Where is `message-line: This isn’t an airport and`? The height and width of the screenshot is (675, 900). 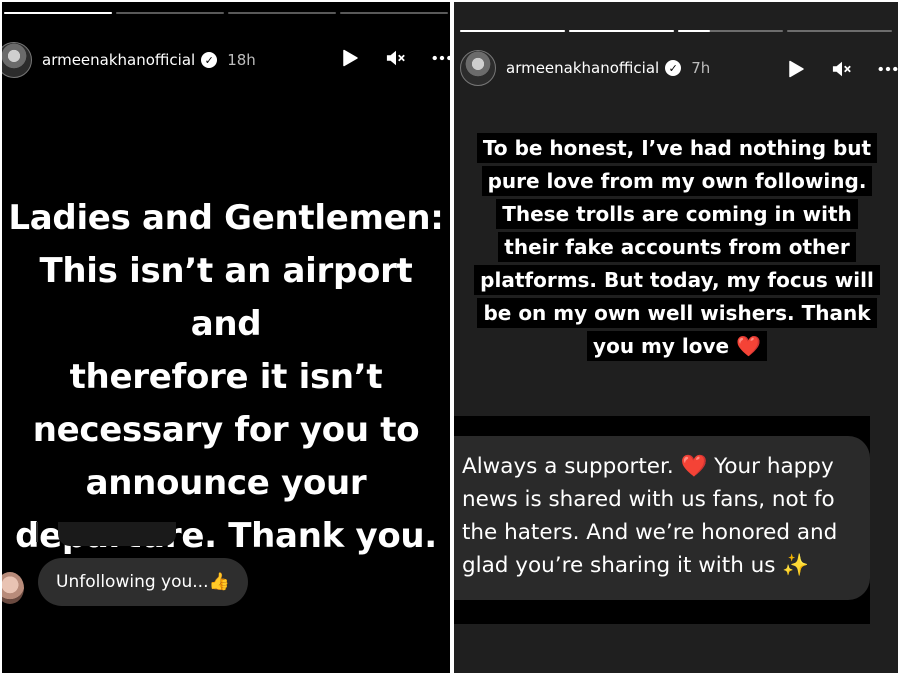 message-line: This isn’t an airport and is located at coordinates (226, 297).